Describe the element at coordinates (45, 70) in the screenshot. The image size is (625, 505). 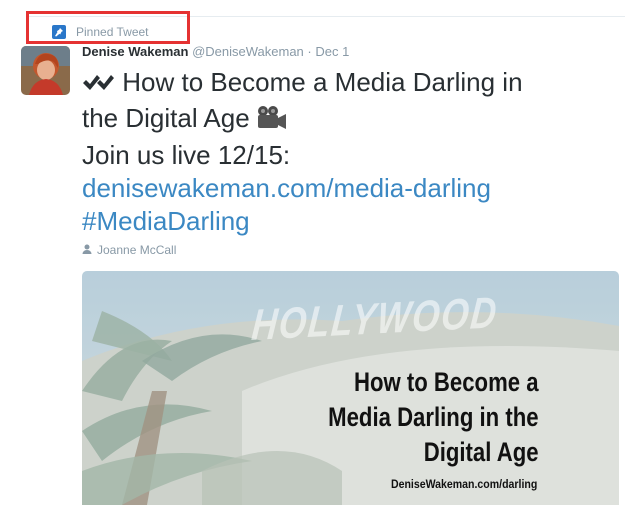
I see `avatar` at that location.